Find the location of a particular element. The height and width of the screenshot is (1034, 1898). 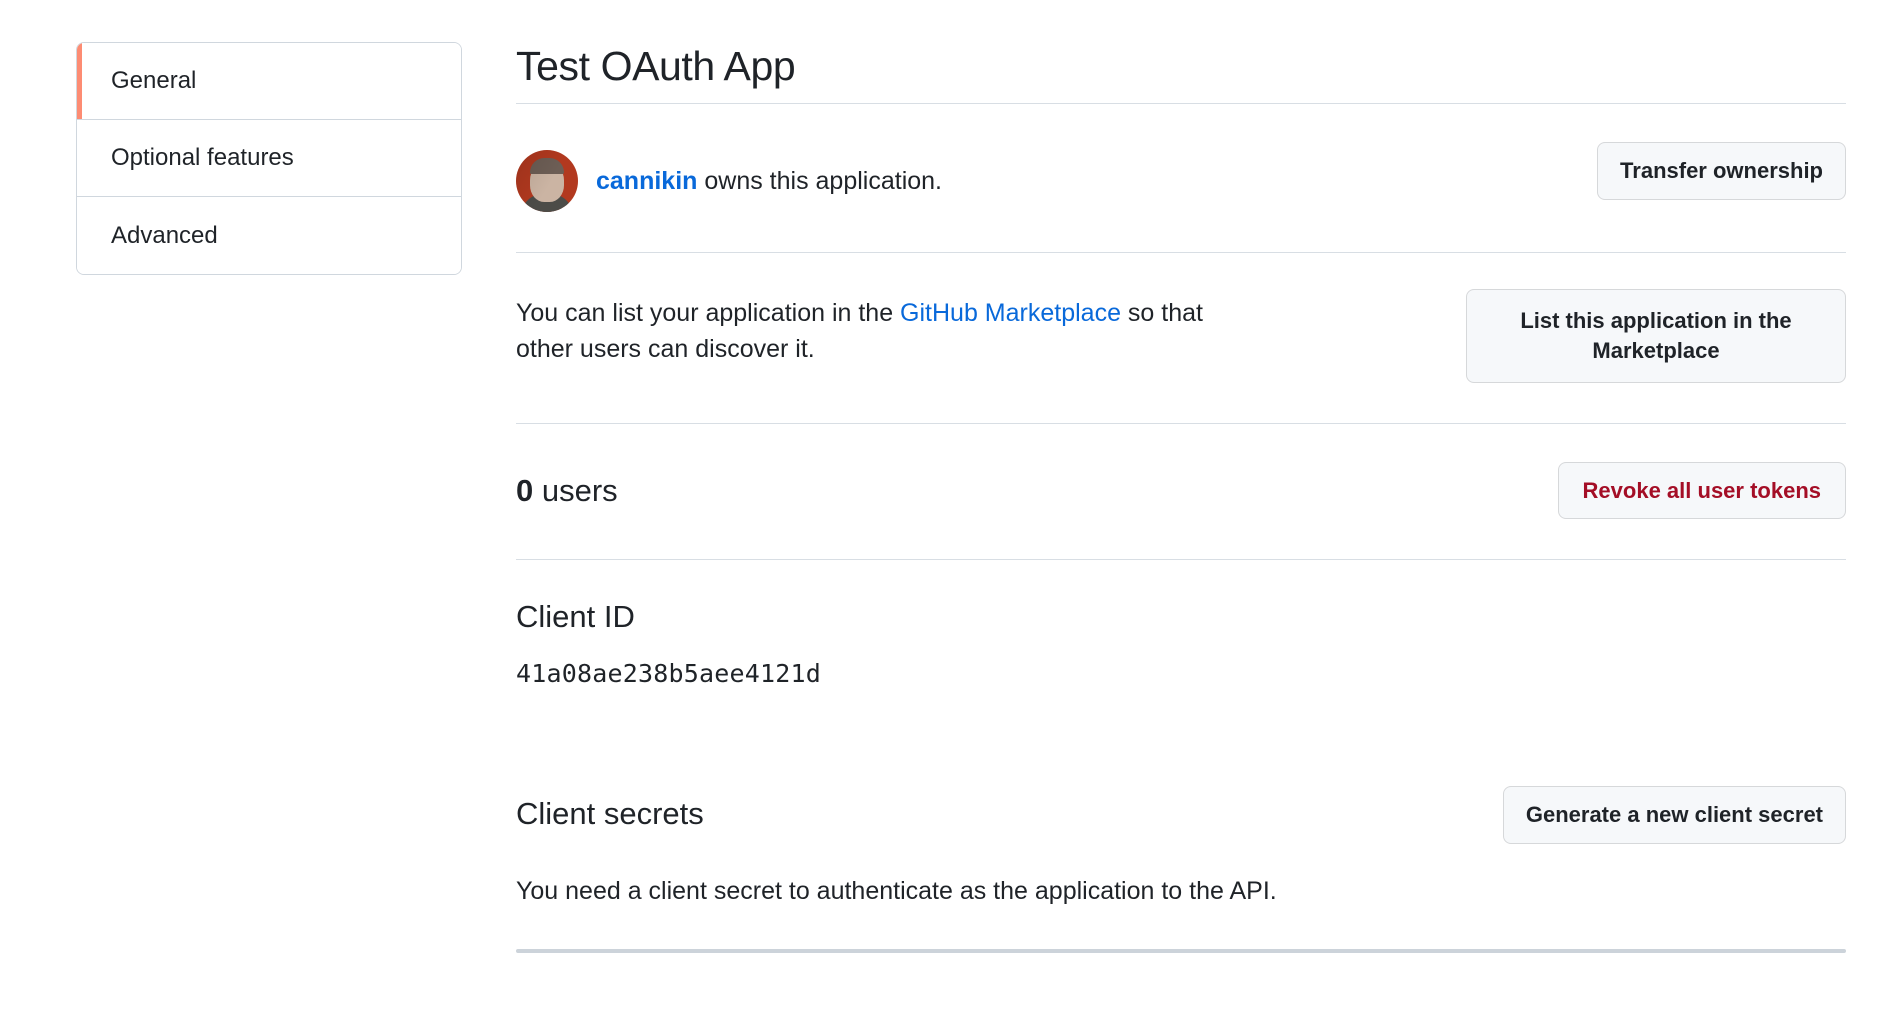

marketplace-text-before: You can list your application in the is located at coordinates (708, 313).